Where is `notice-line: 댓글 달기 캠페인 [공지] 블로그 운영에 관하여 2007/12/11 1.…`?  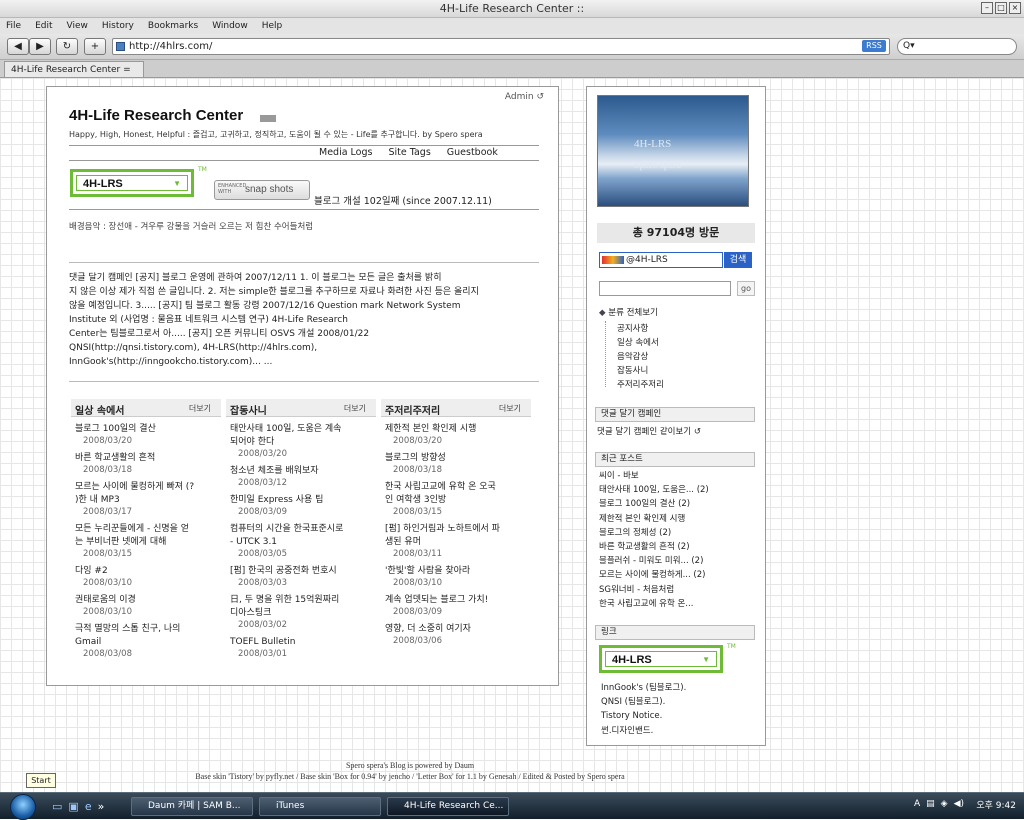
notice-line: 댓글 달기 캠페인 [공지] 블로그 운영에 관하여 2007/12/11 1.… is located at coordinates (308, 278).